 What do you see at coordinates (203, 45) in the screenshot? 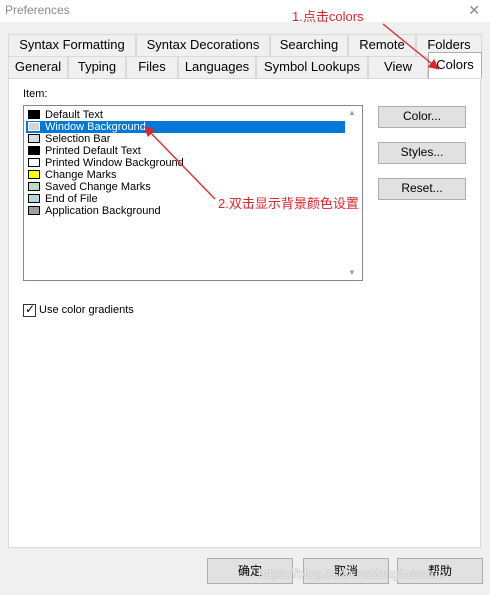
I see `tab-syntax-decorations: Syntax Decorations` at bounding box center [203, 45].